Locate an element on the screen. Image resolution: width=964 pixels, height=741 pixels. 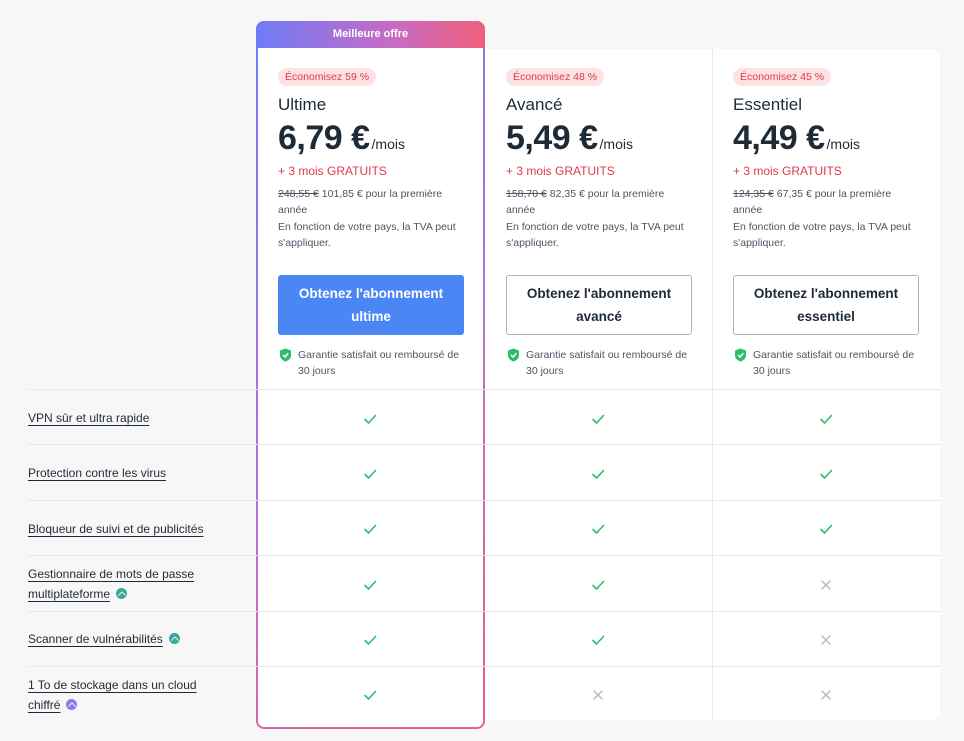
original-price-line: 158,70 € 82,35 € pour la première année is located at coordinates (599, 202).